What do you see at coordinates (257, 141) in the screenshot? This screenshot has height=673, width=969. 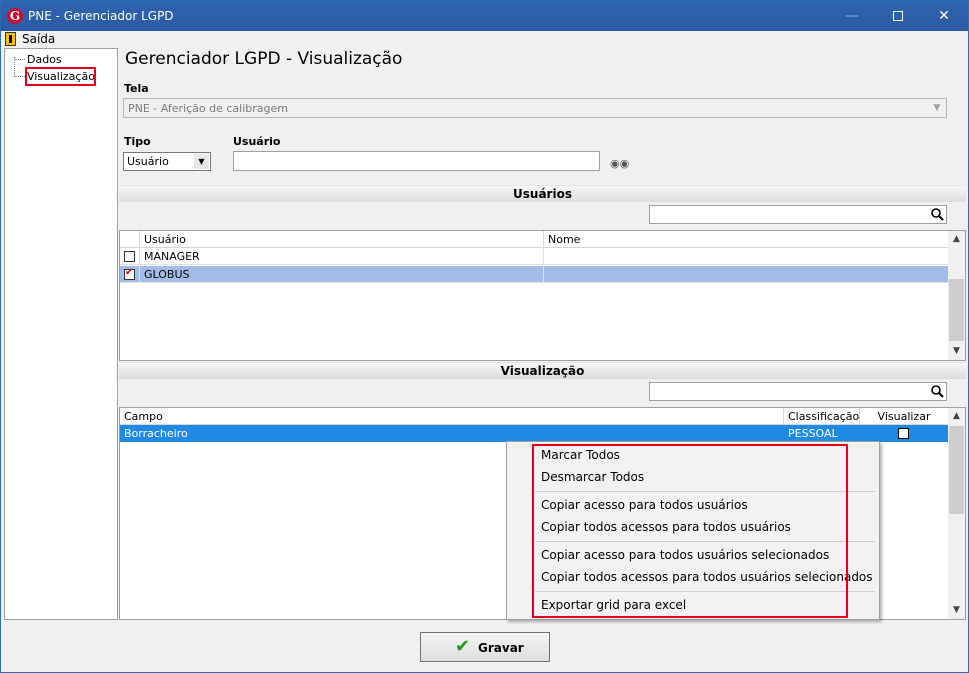 I see `usuario-label: Usuário` at bounding box center [257, 141].